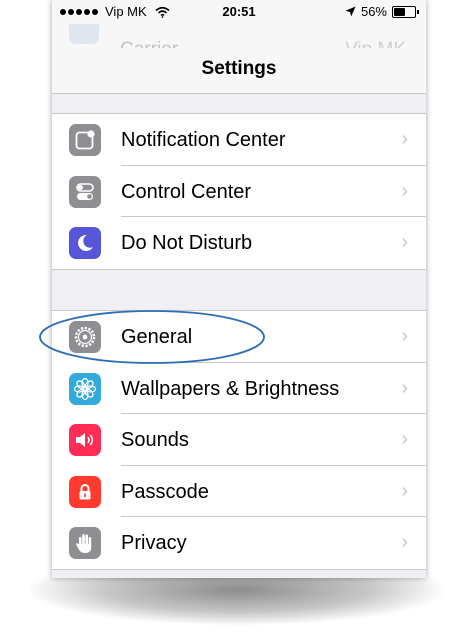  I want to click on page-title: Settings, so click(239, 68).